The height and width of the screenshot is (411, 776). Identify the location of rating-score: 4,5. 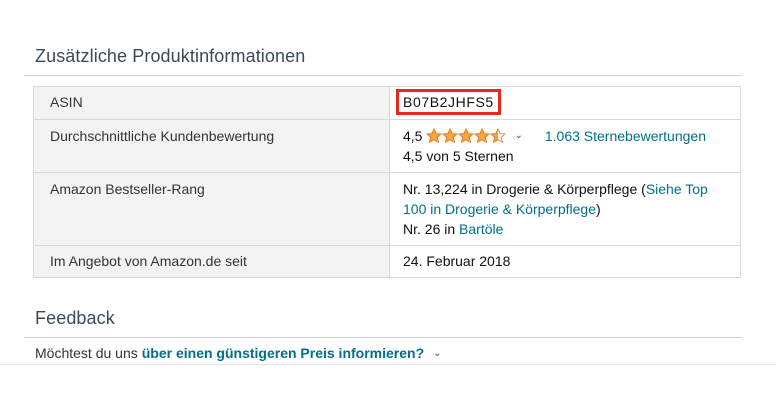
(413, 136).